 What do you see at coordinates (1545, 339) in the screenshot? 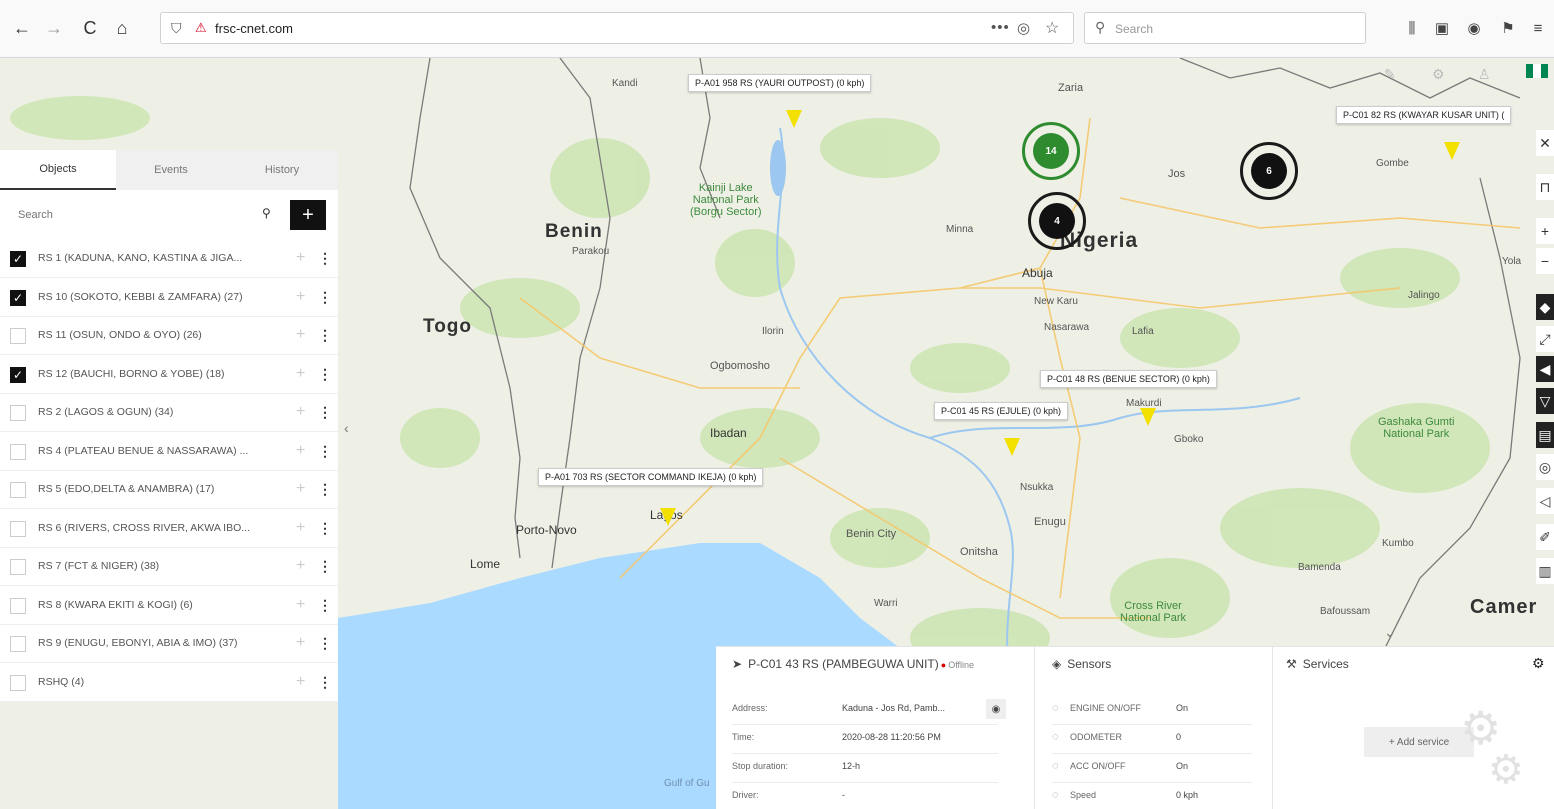
I see `fullscreen-icon: ⤢` at bounding box center [1545, 339].